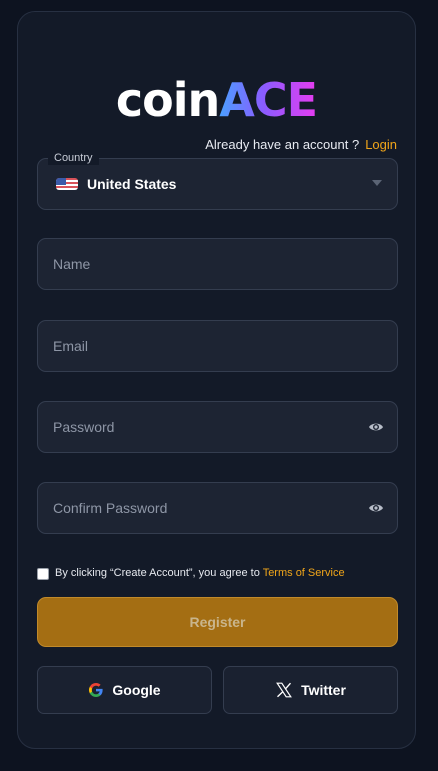  Describe the element at coordinates (304, 573) in the screenshot. I see `terms-of-service-link: Terms of Service` at that location.